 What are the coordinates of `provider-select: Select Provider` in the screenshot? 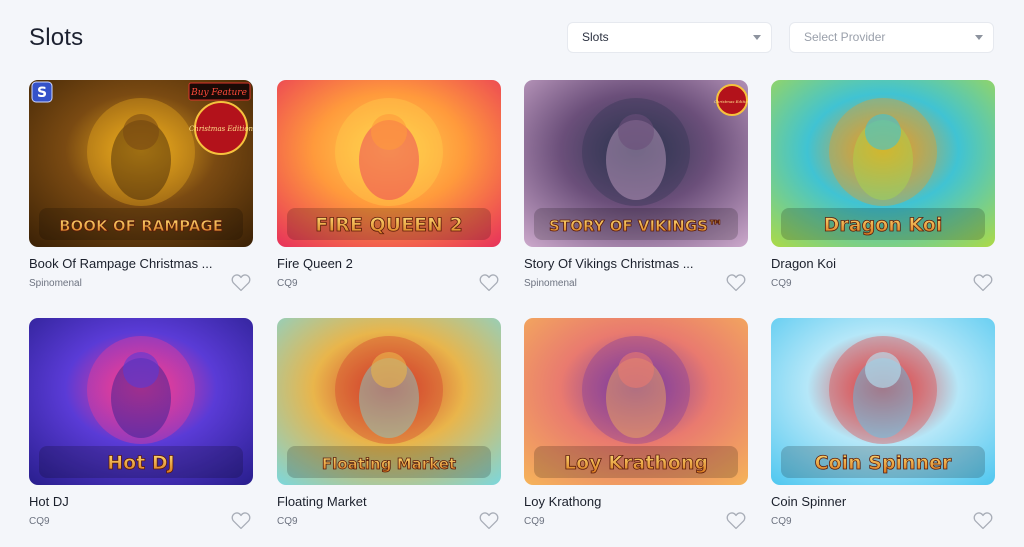 It's located at (891, 37).